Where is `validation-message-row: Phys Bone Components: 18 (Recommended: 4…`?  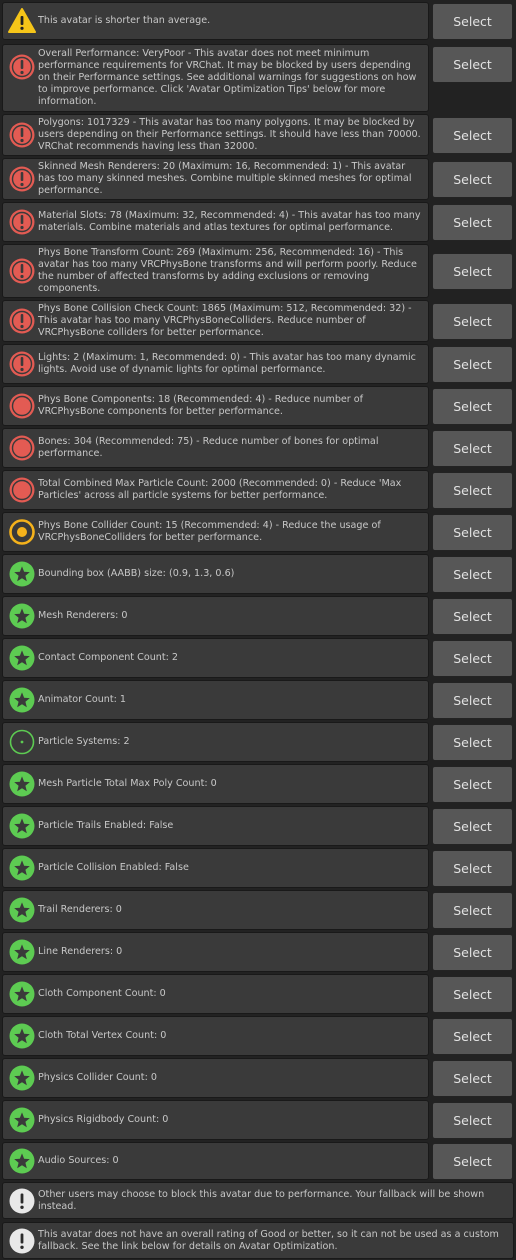
validation-message-row: Phys Bone Components: 18 (Recommended: 4… is located at coordinates (215, 406).